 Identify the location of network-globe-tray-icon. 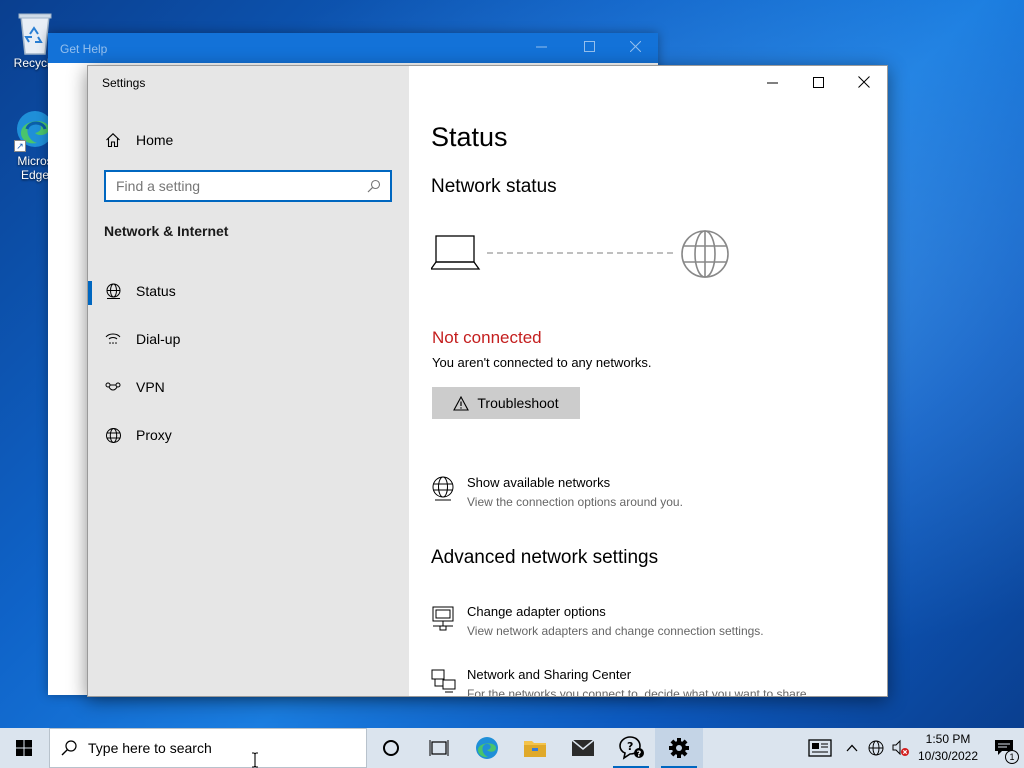
(876, 748).